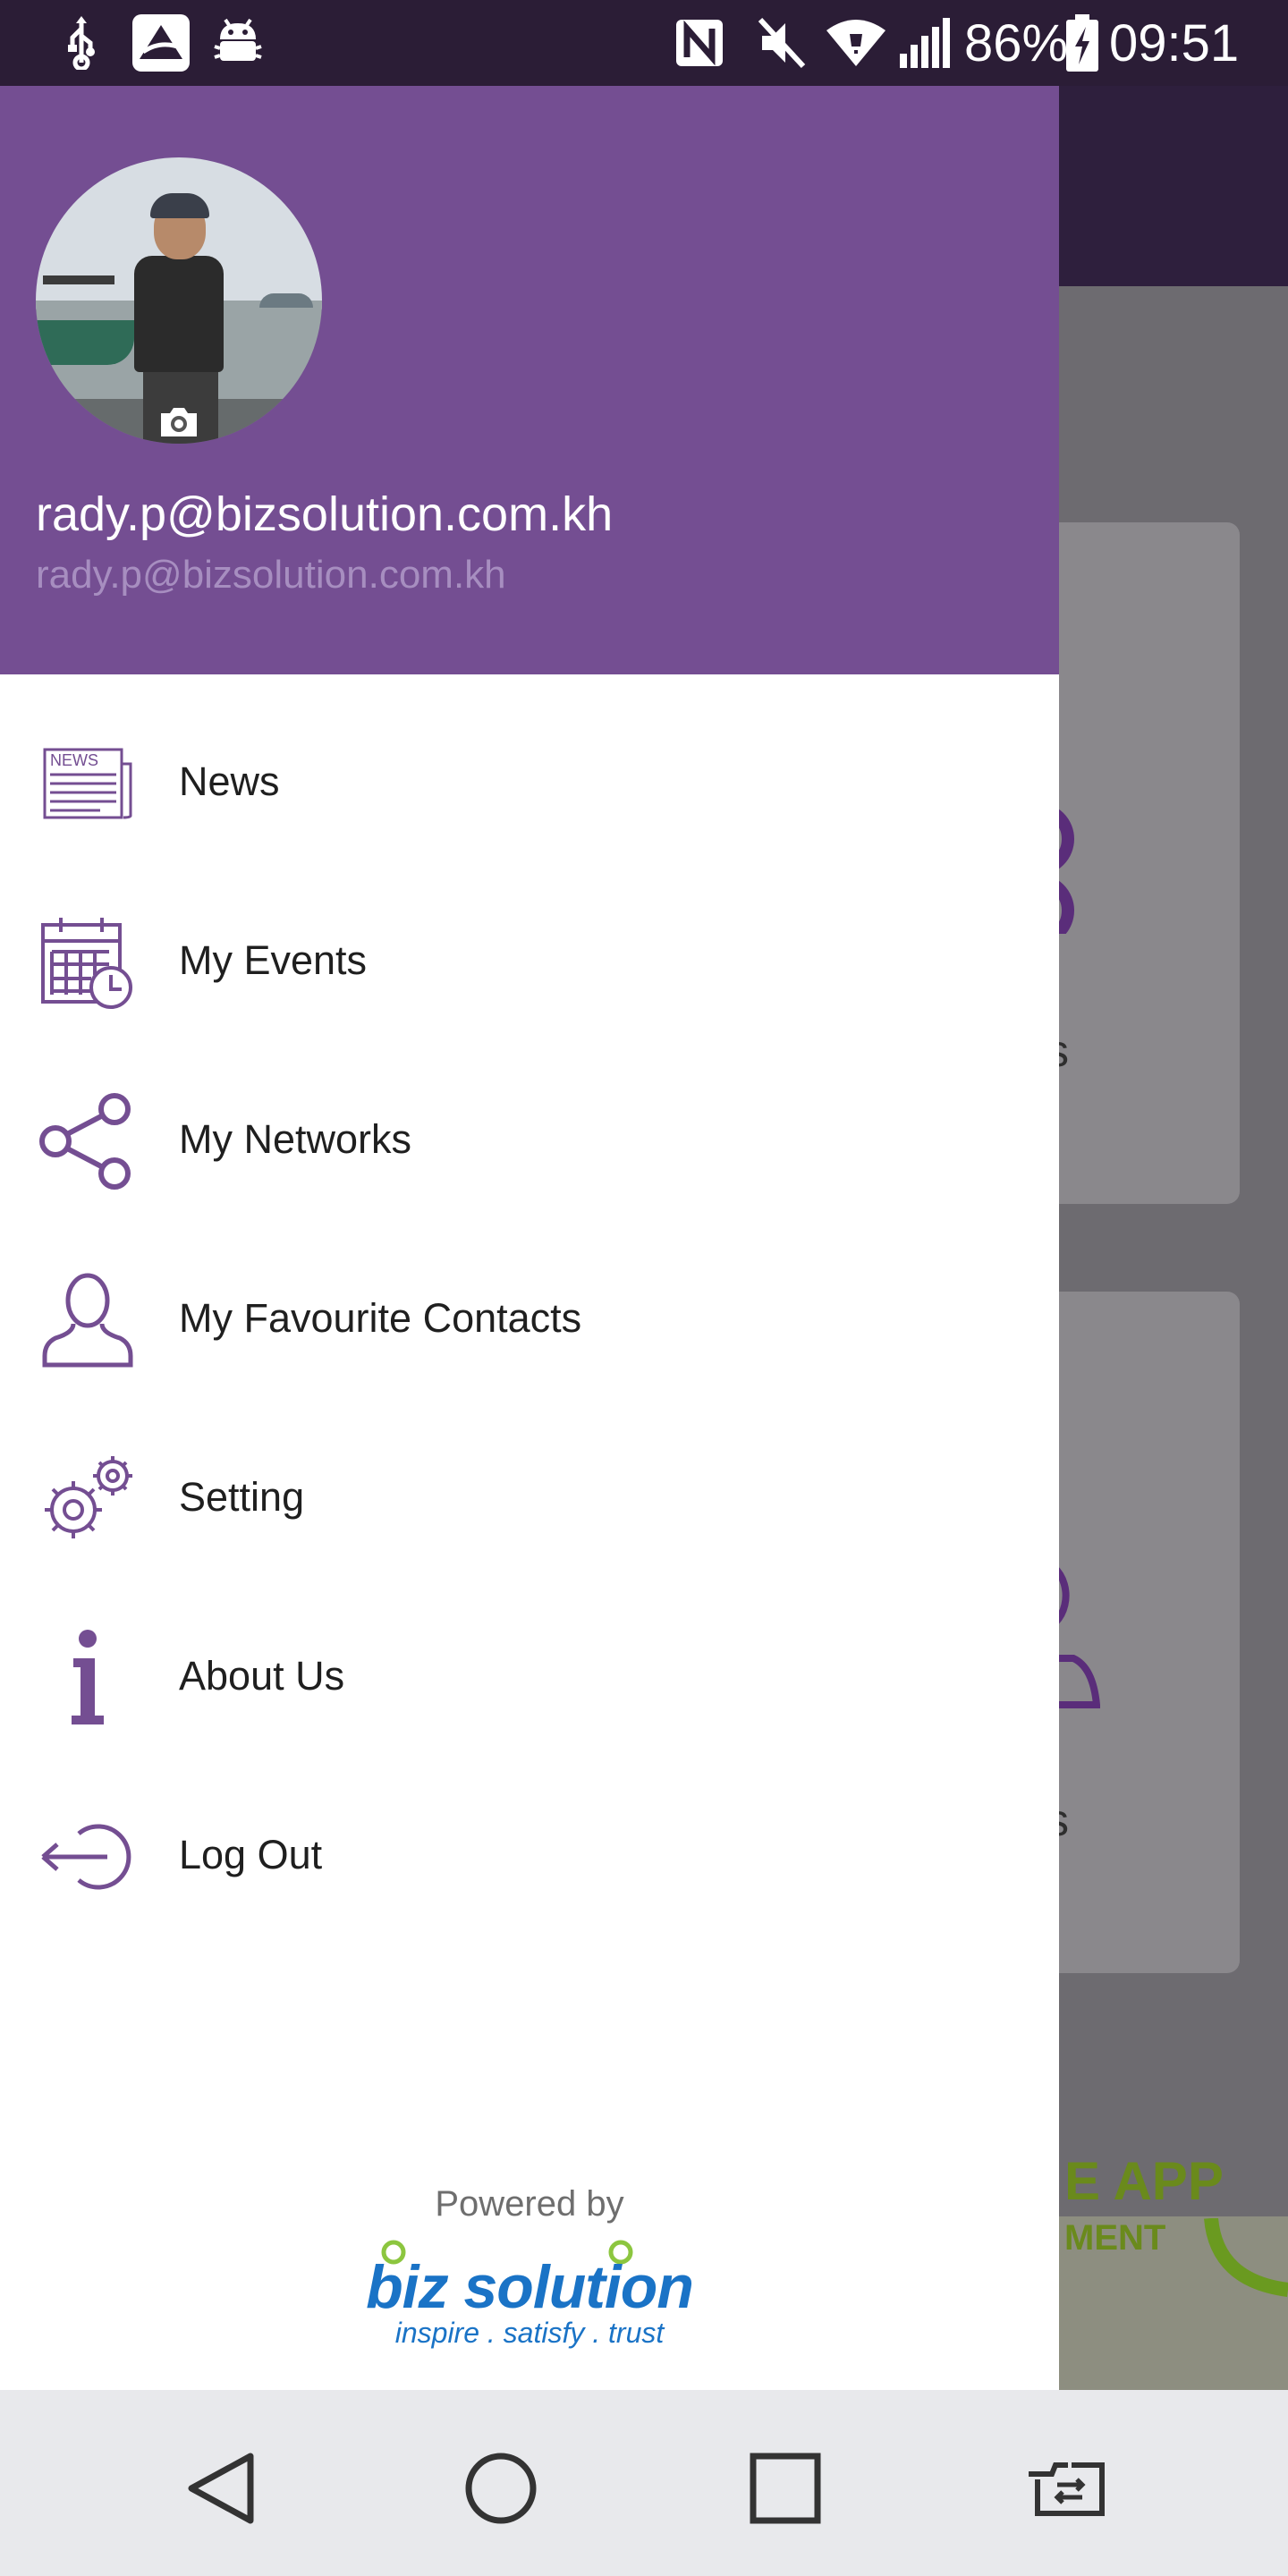 The height and width of the screenshot is (2576, 1288). Describe the element at coordinates (325, 514) in the screenshot. I see `user-name: rady.p@bizsolution.com.kh` at that location.